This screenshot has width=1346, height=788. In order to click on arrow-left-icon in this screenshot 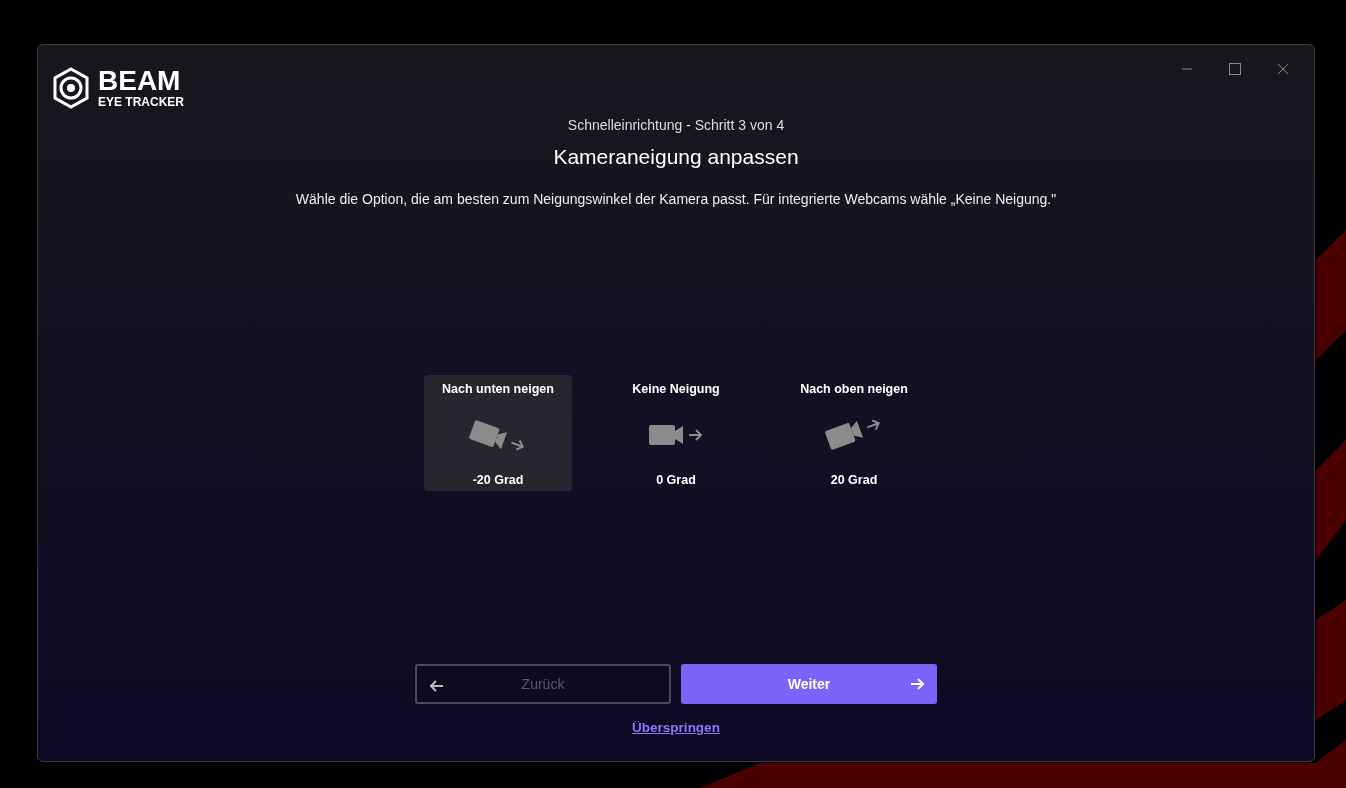, I will do `click(437, 686)`.